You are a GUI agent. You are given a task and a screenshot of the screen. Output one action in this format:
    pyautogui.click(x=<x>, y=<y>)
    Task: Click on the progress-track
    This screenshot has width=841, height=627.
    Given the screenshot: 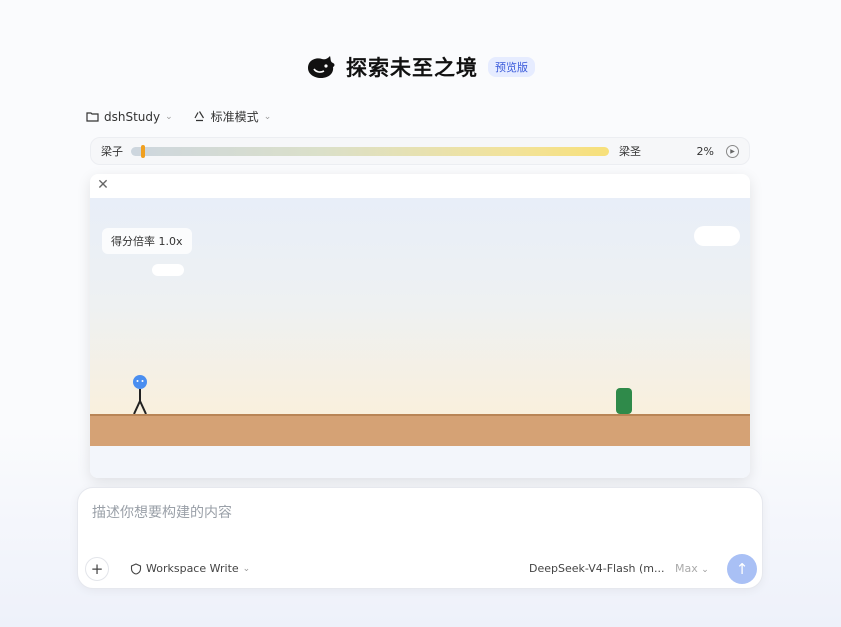 What is the action you would take?
    pyautogui.click(x=370, y=151)
    